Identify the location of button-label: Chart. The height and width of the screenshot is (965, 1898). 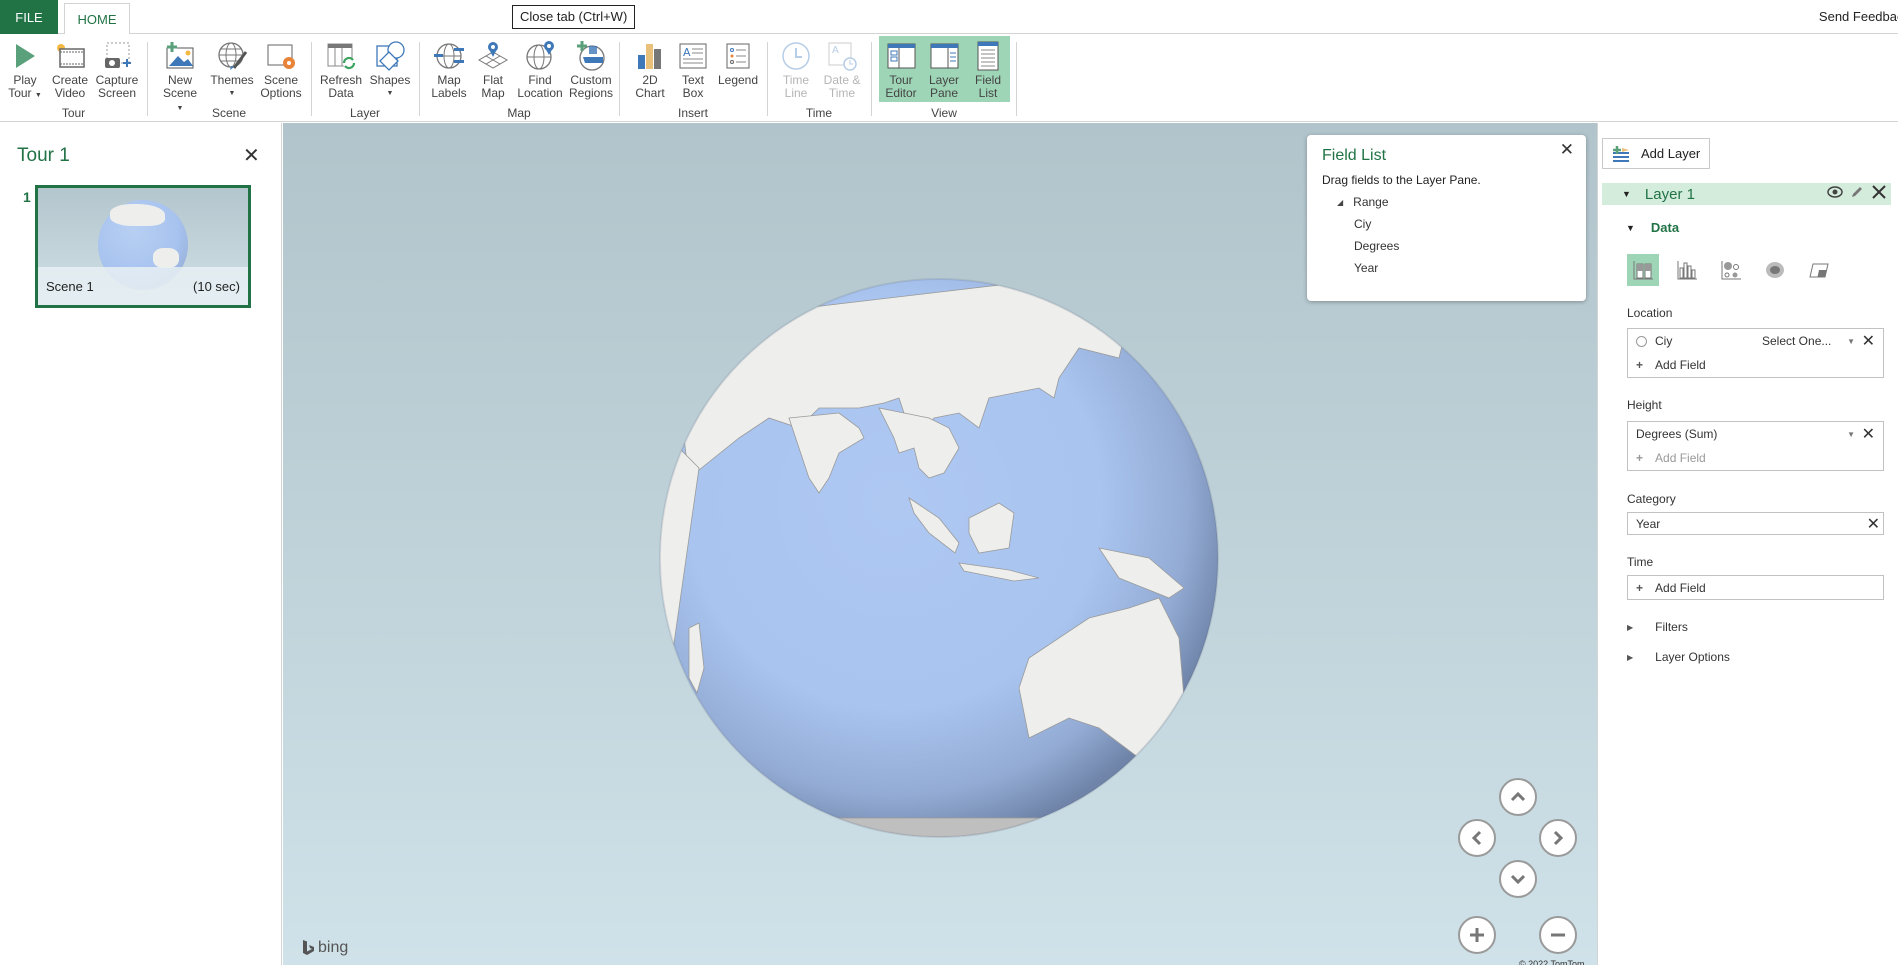
(650, 93).